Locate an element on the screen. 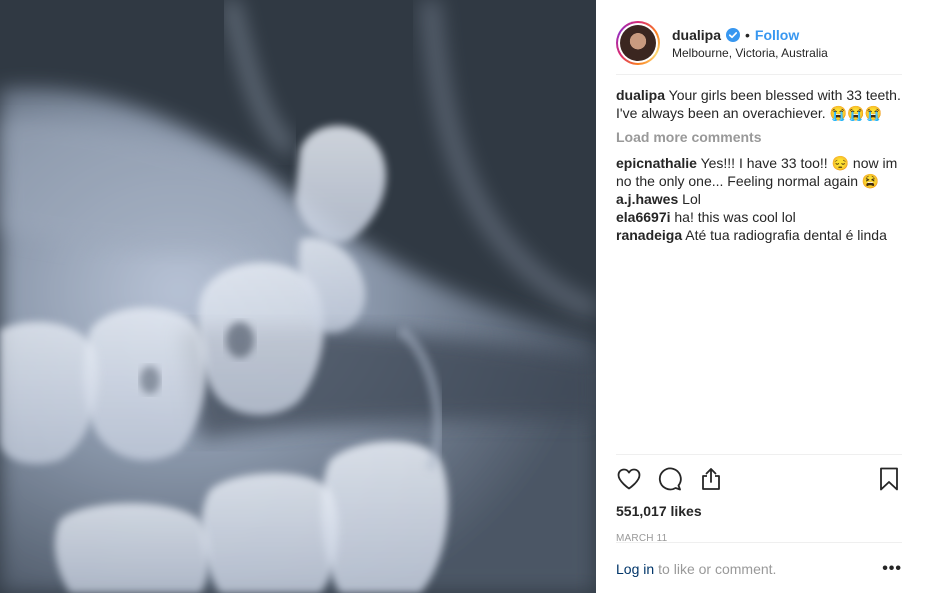 This screenshot has width=930, height=594. comment-item: ela6697i ha! this was cool lol is located at coordinates (759, 217).